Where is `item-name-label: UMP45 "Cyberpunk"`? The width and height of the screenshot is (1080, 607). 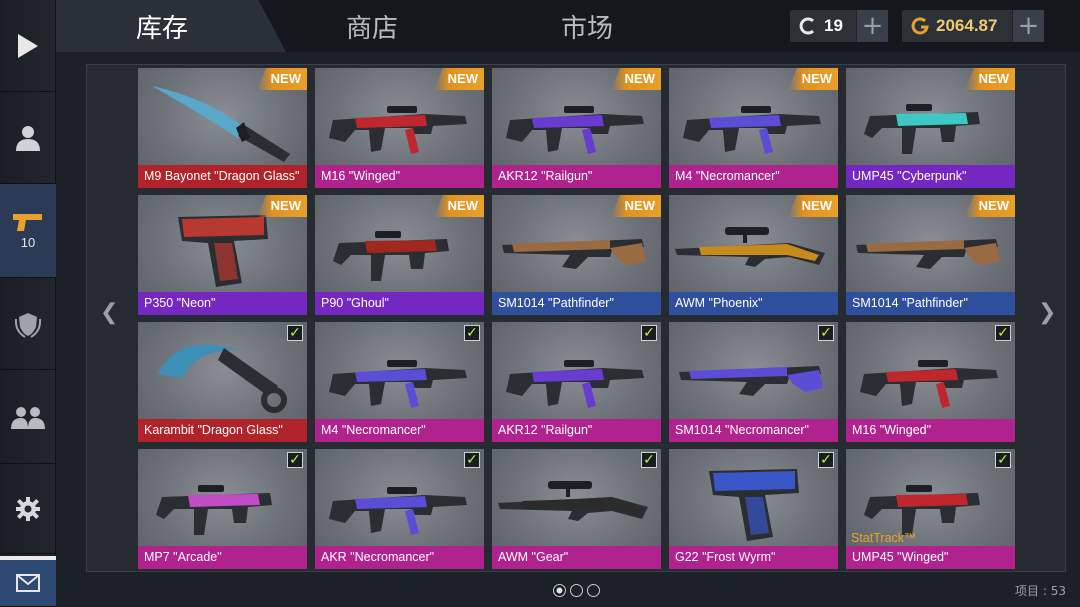
item-name-label: UMP45 "Cyberpunk" is located at coordinates (930, 176).